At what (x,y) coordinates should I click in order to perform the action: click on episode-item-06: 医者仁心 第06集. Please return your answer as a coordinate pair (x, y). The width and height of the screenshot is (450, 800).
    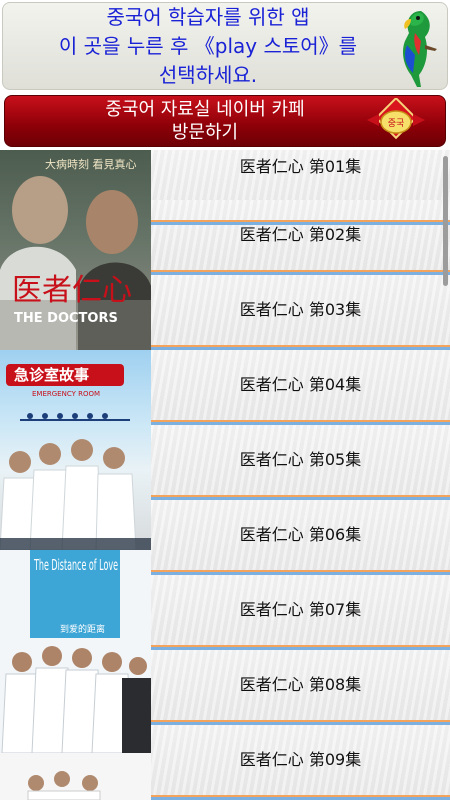
    Looking at the image, I should click on (300, 537).